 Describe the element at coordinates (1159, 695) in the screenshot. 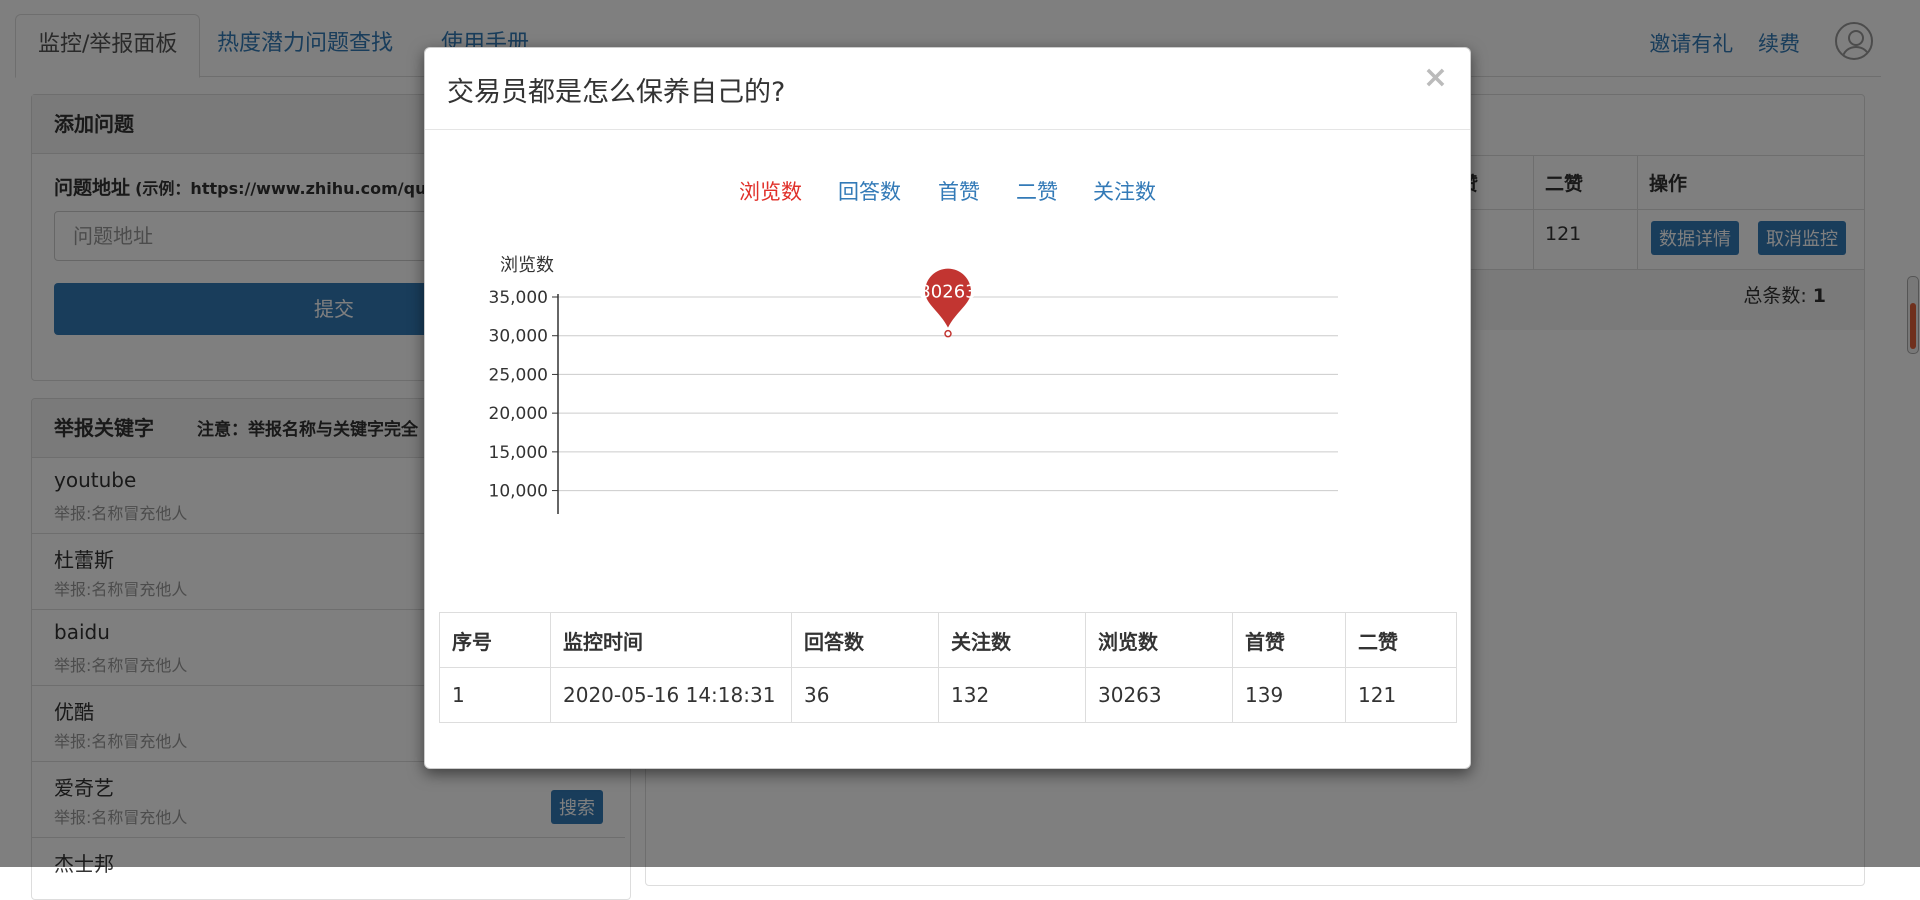

I see `cell-views: 30263` at that location.